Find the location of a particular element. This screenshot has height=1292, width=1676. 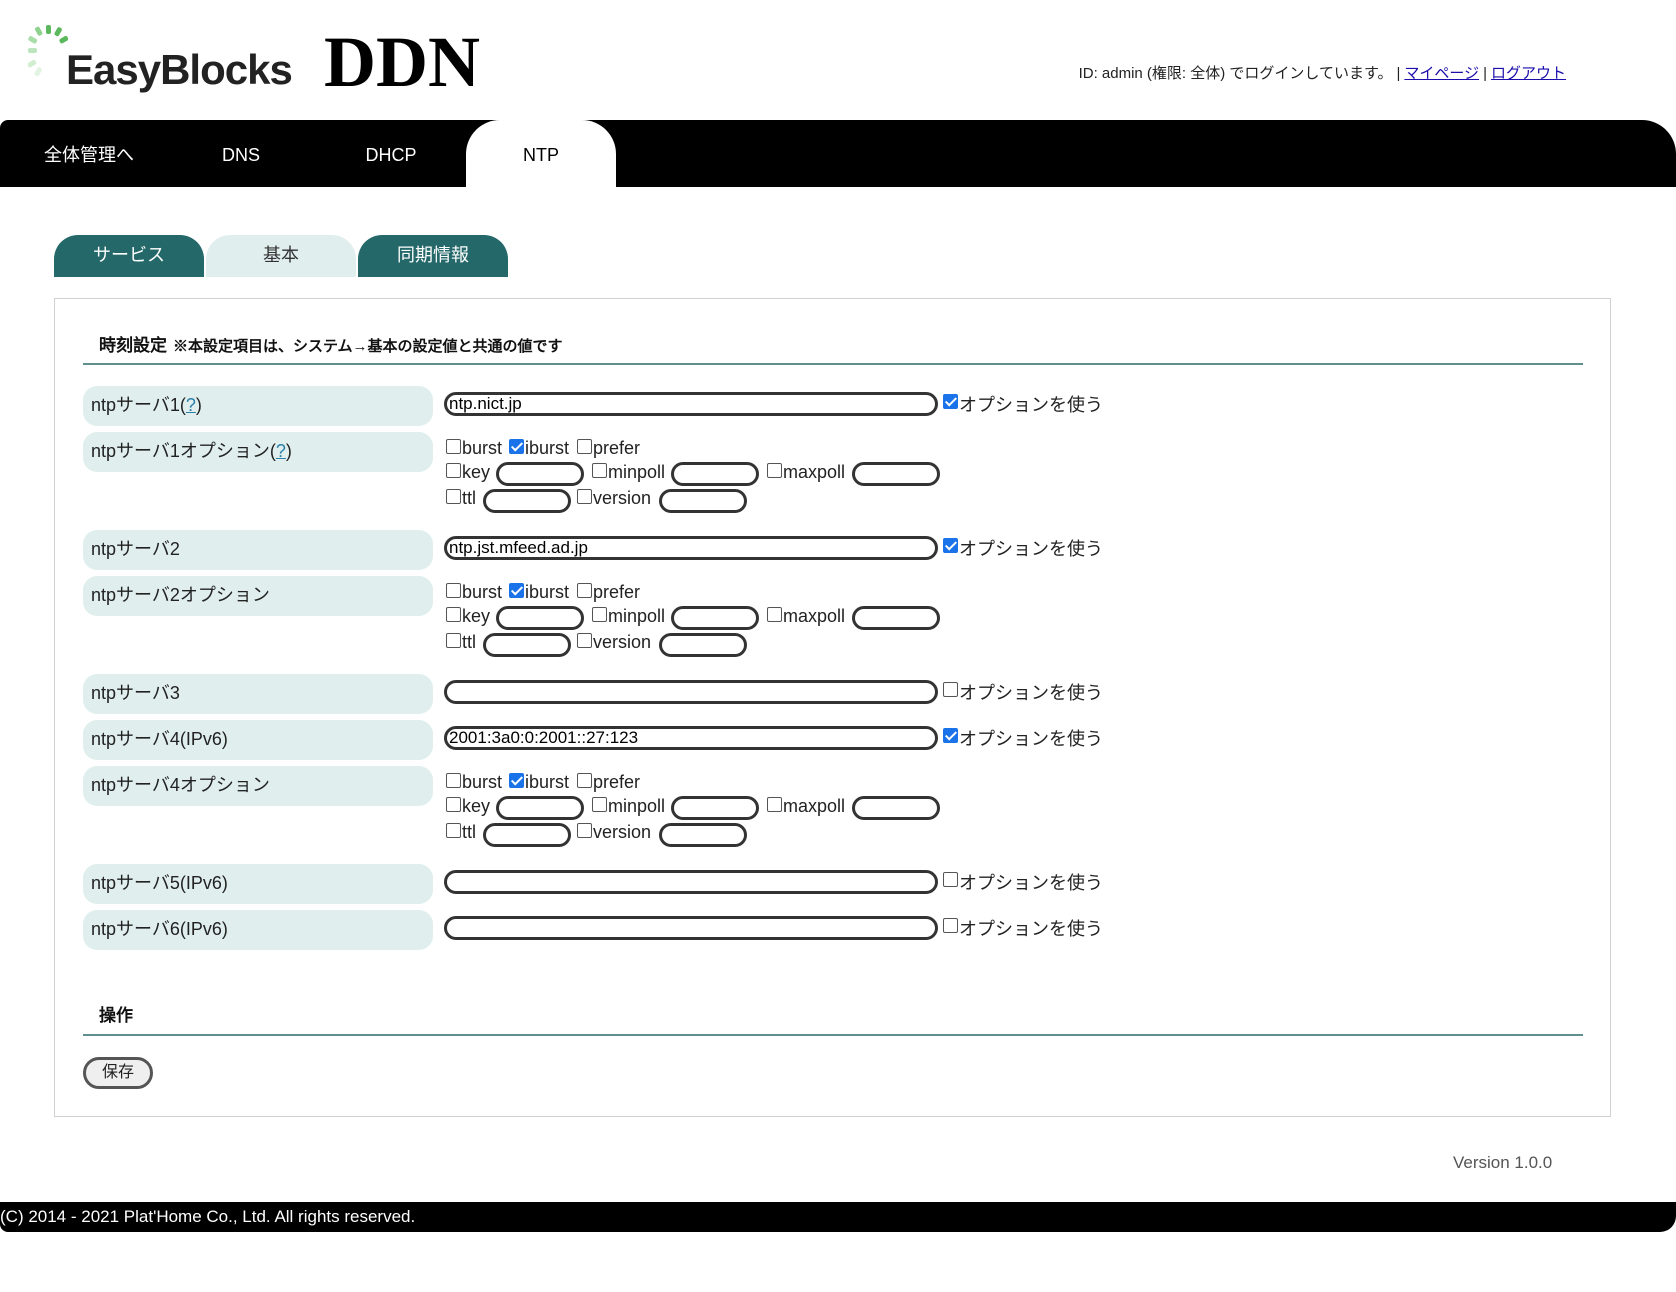

server5-input is located at coordinates (691, 882).